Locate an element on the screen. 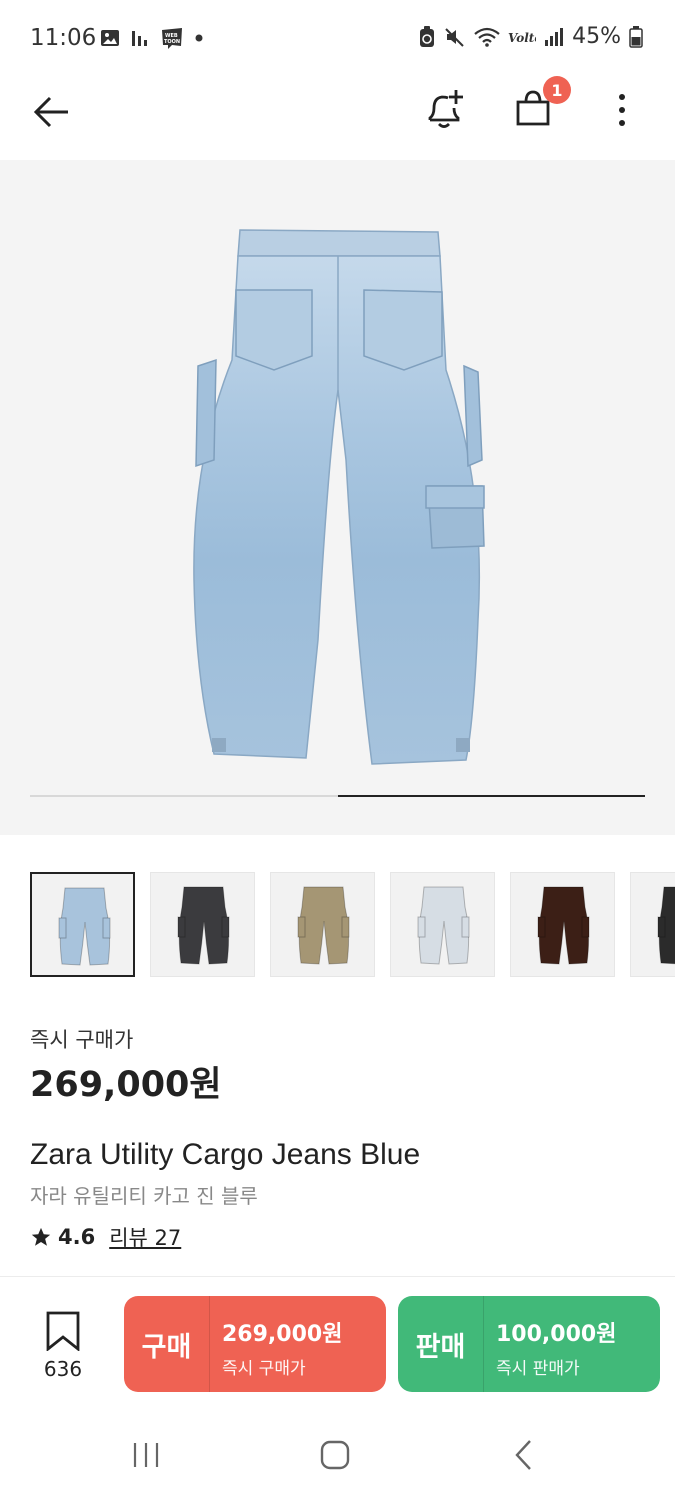  thumbnail-brown-cargo-pants is located at coordinates (562, 924).